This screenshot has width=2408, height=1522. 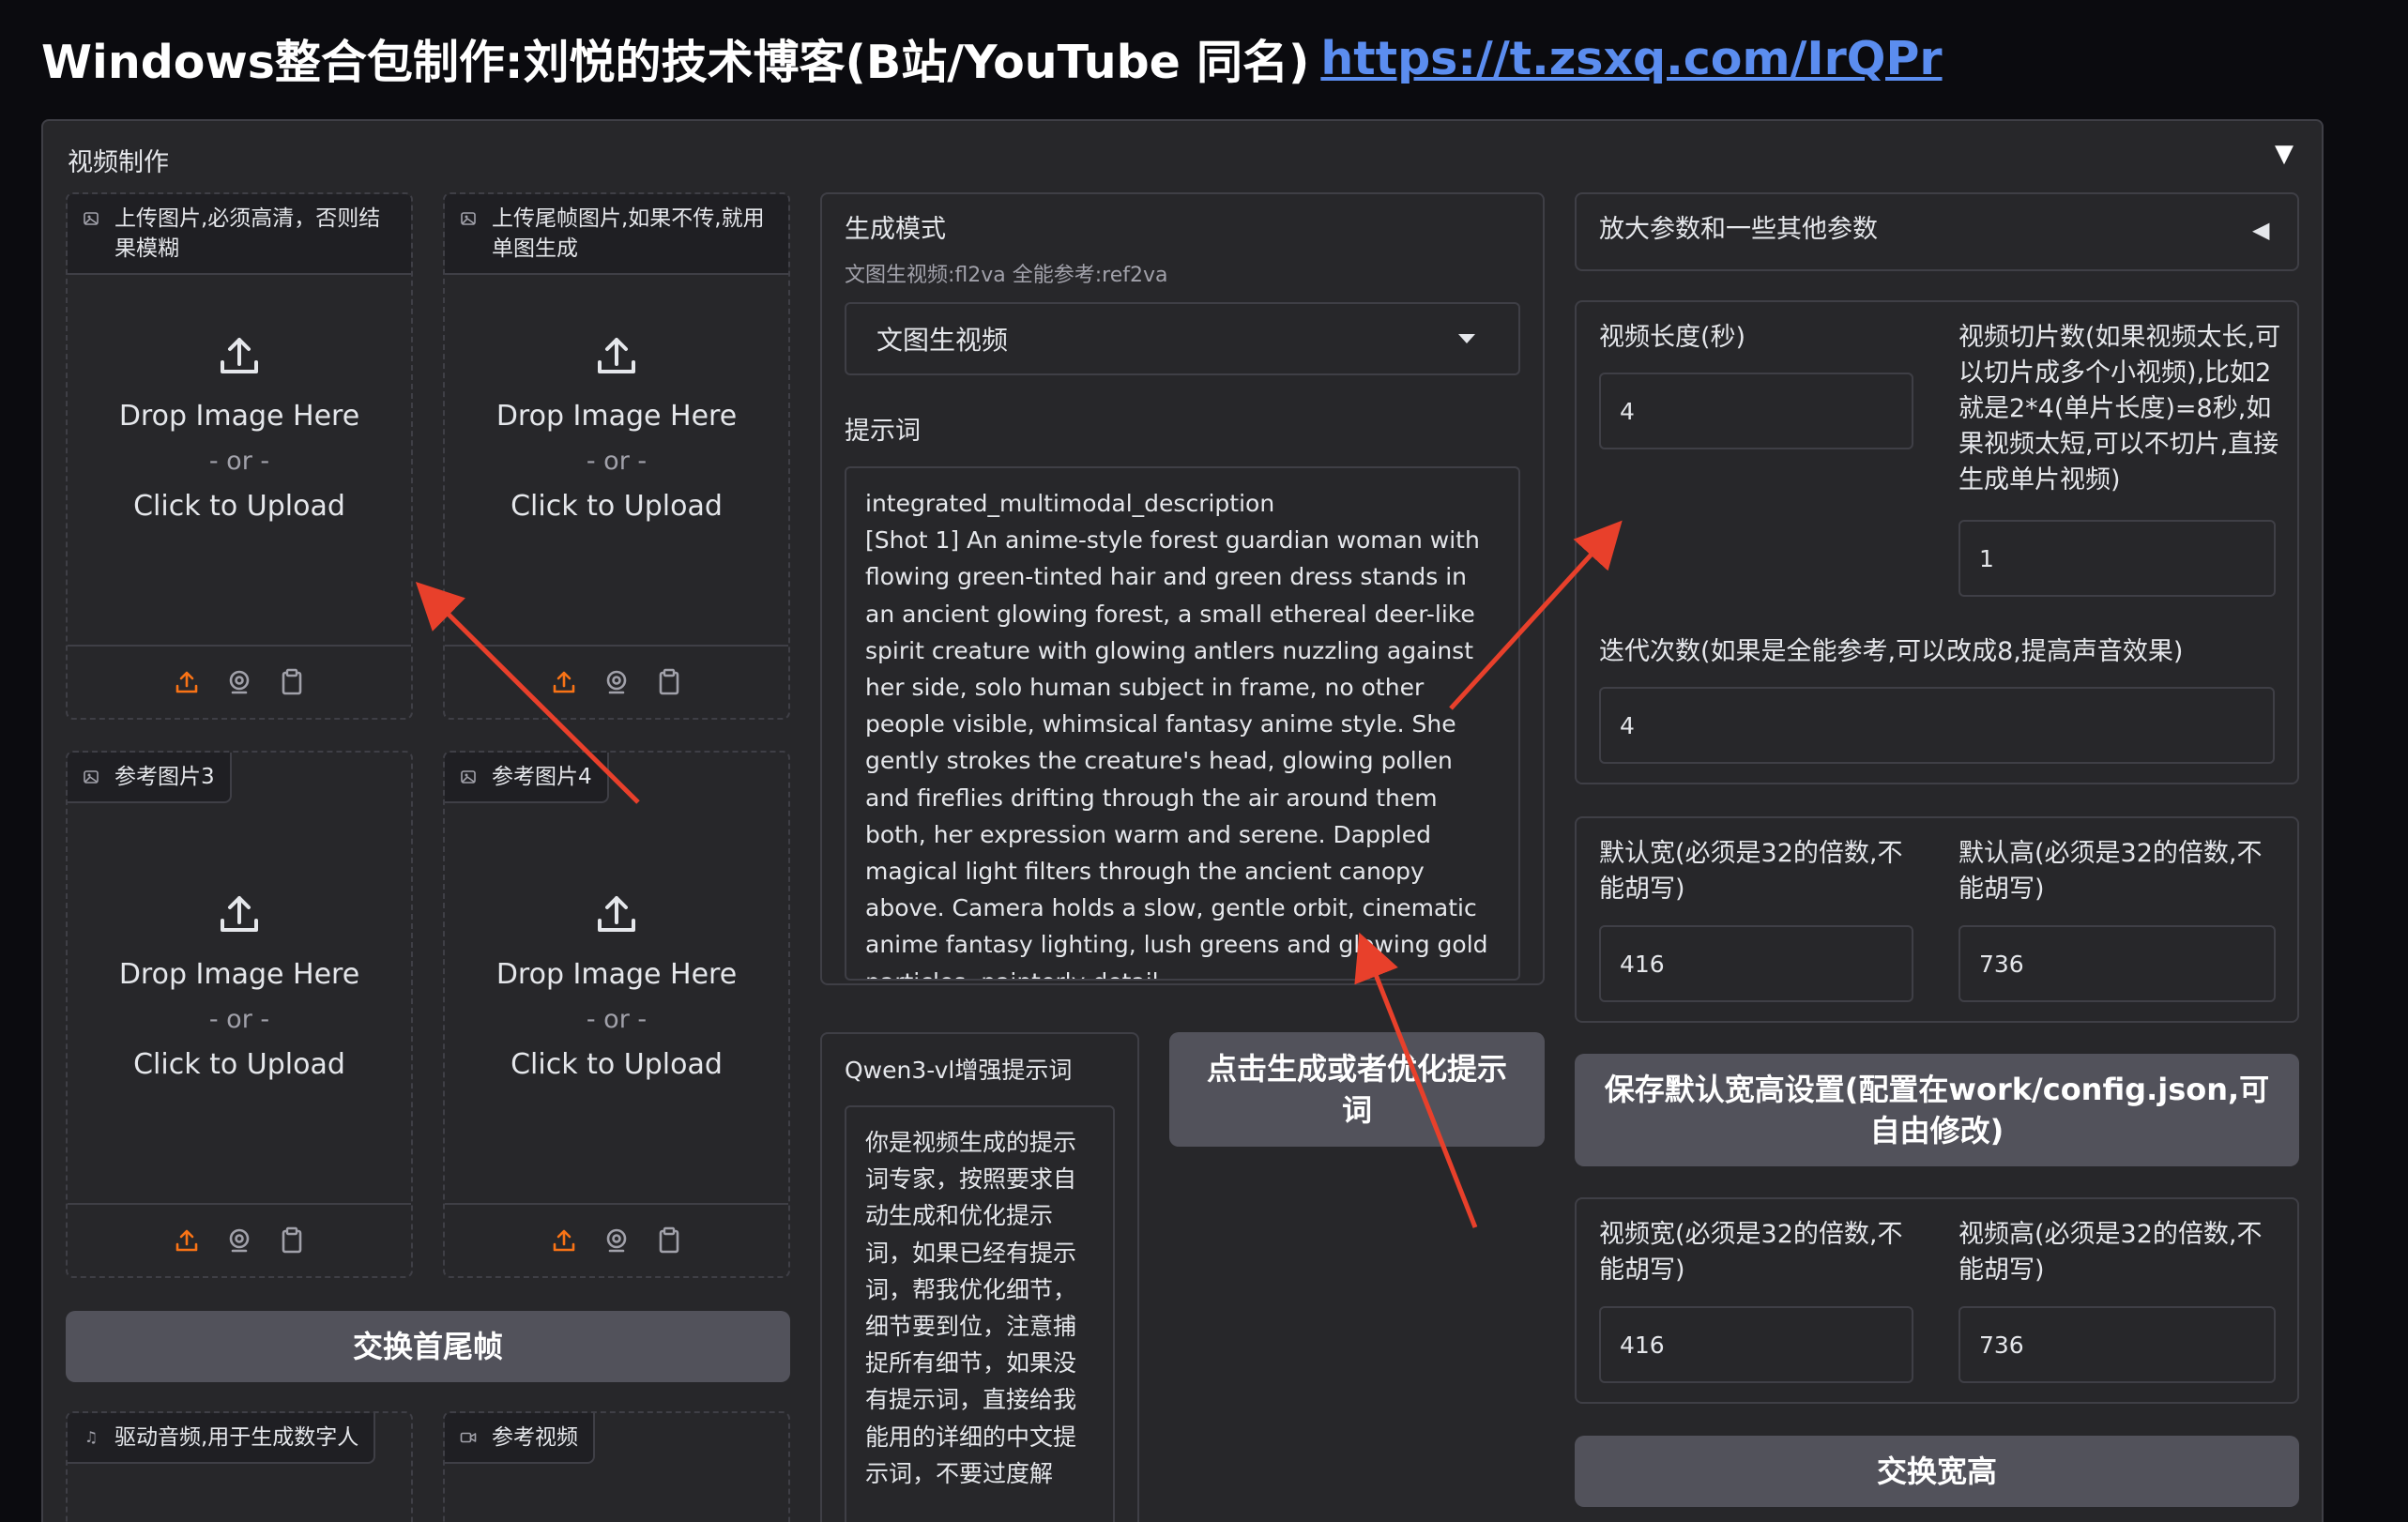 What do you see at coordinates (1182, 338) in the screenshot?
I see `generation-mode-select: 文图生视频` at bounding box center [1182, 338].